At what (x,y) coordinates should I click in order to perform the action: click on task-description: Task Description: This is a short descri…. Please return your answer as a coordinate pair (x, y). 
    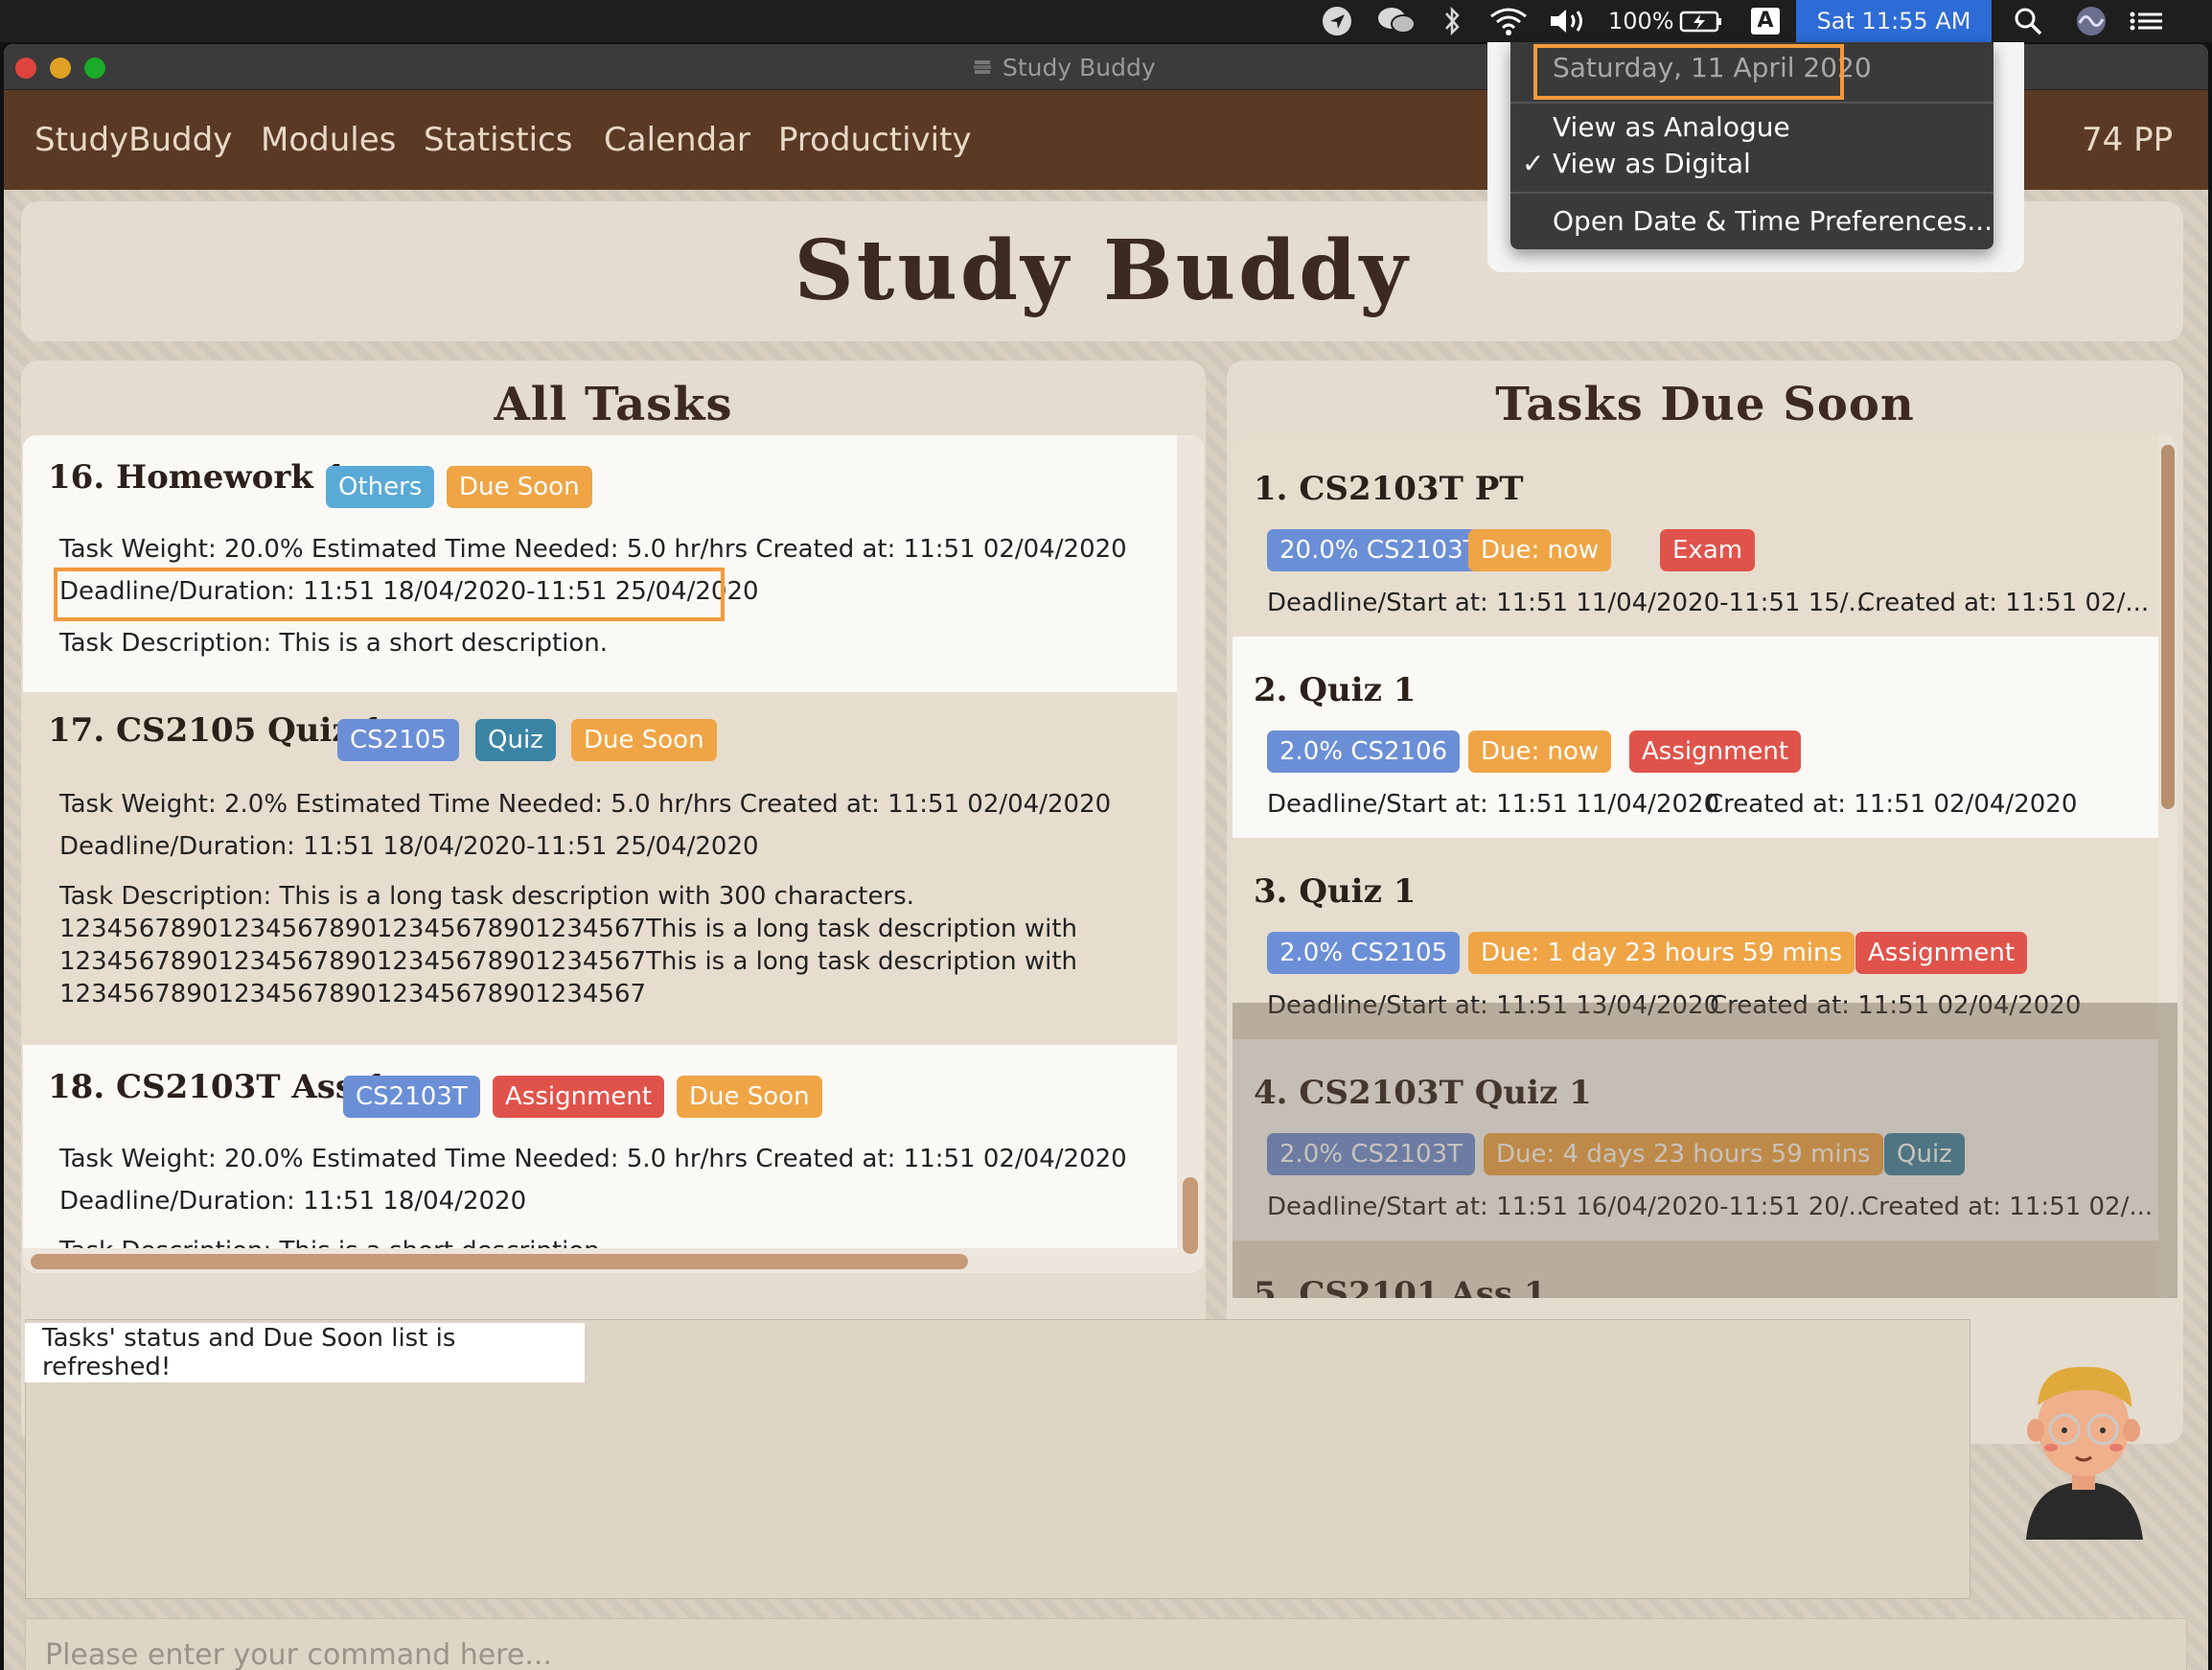
    Looking at the image, I should click on (334, 643).